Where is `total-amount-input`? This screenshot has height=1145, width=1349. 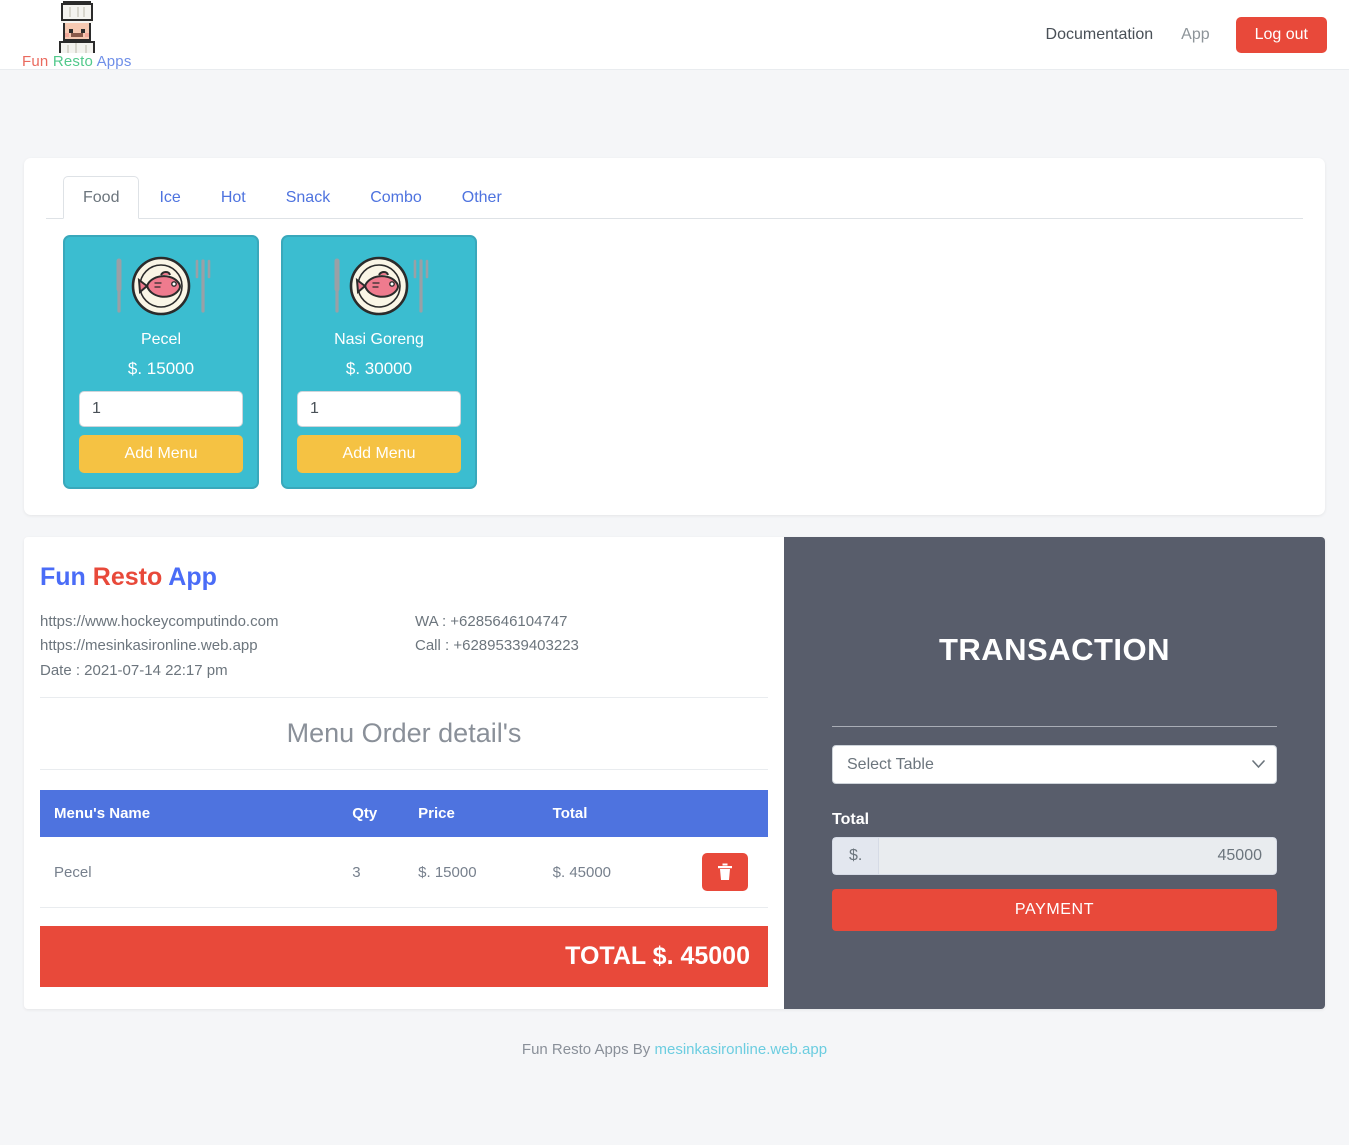 total-amount-input is located at coordinates (1077, 856).